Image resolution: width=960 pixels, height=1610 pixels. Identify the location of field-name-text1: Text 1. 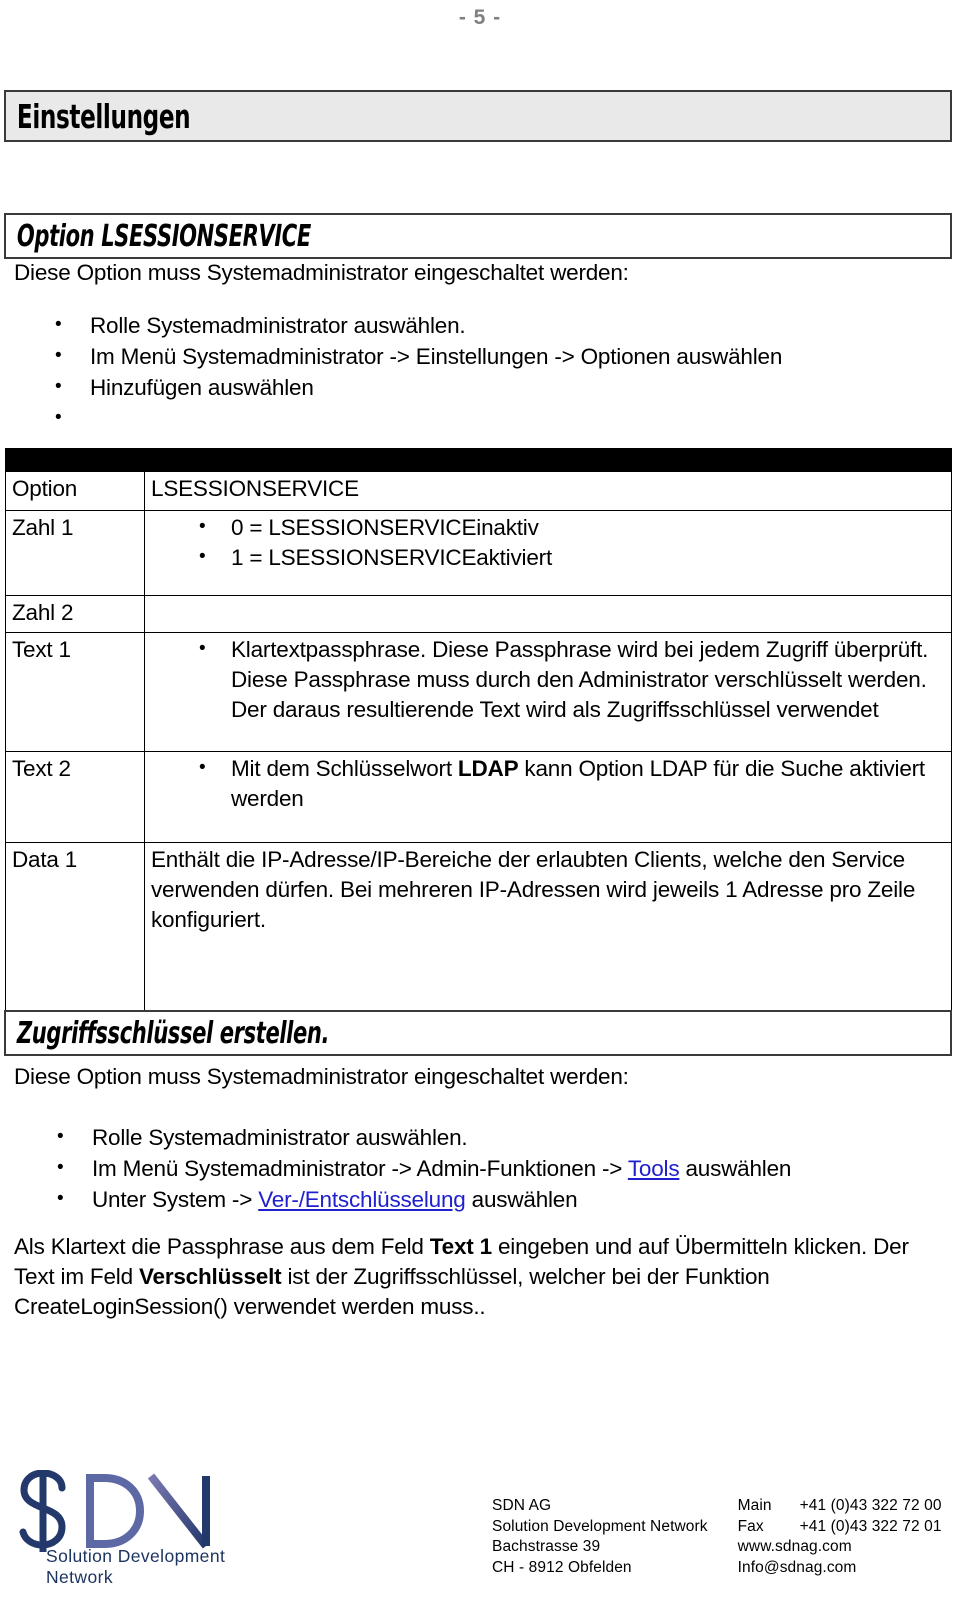
(460, 1246).